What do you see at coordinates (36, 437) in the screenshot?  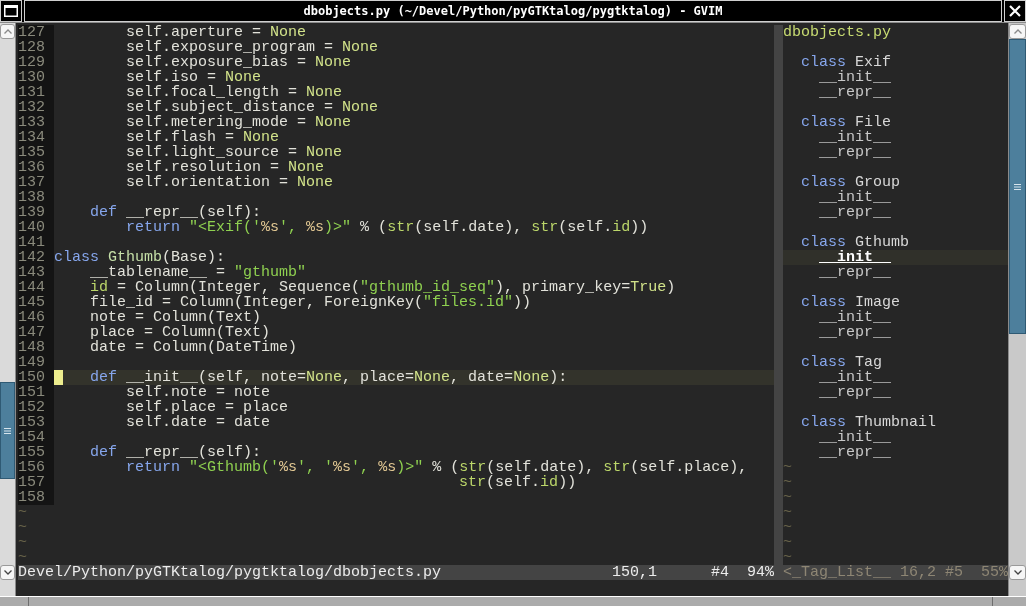 I see `line-number: 154` at bounding box center [36, 437].